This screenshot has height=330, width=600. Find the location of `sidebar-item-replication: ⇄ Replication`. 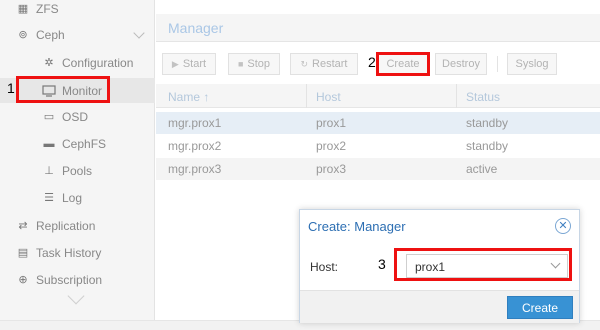

sidebar-item-replication: ⇄ Replication is located at coordinates (77, 225).